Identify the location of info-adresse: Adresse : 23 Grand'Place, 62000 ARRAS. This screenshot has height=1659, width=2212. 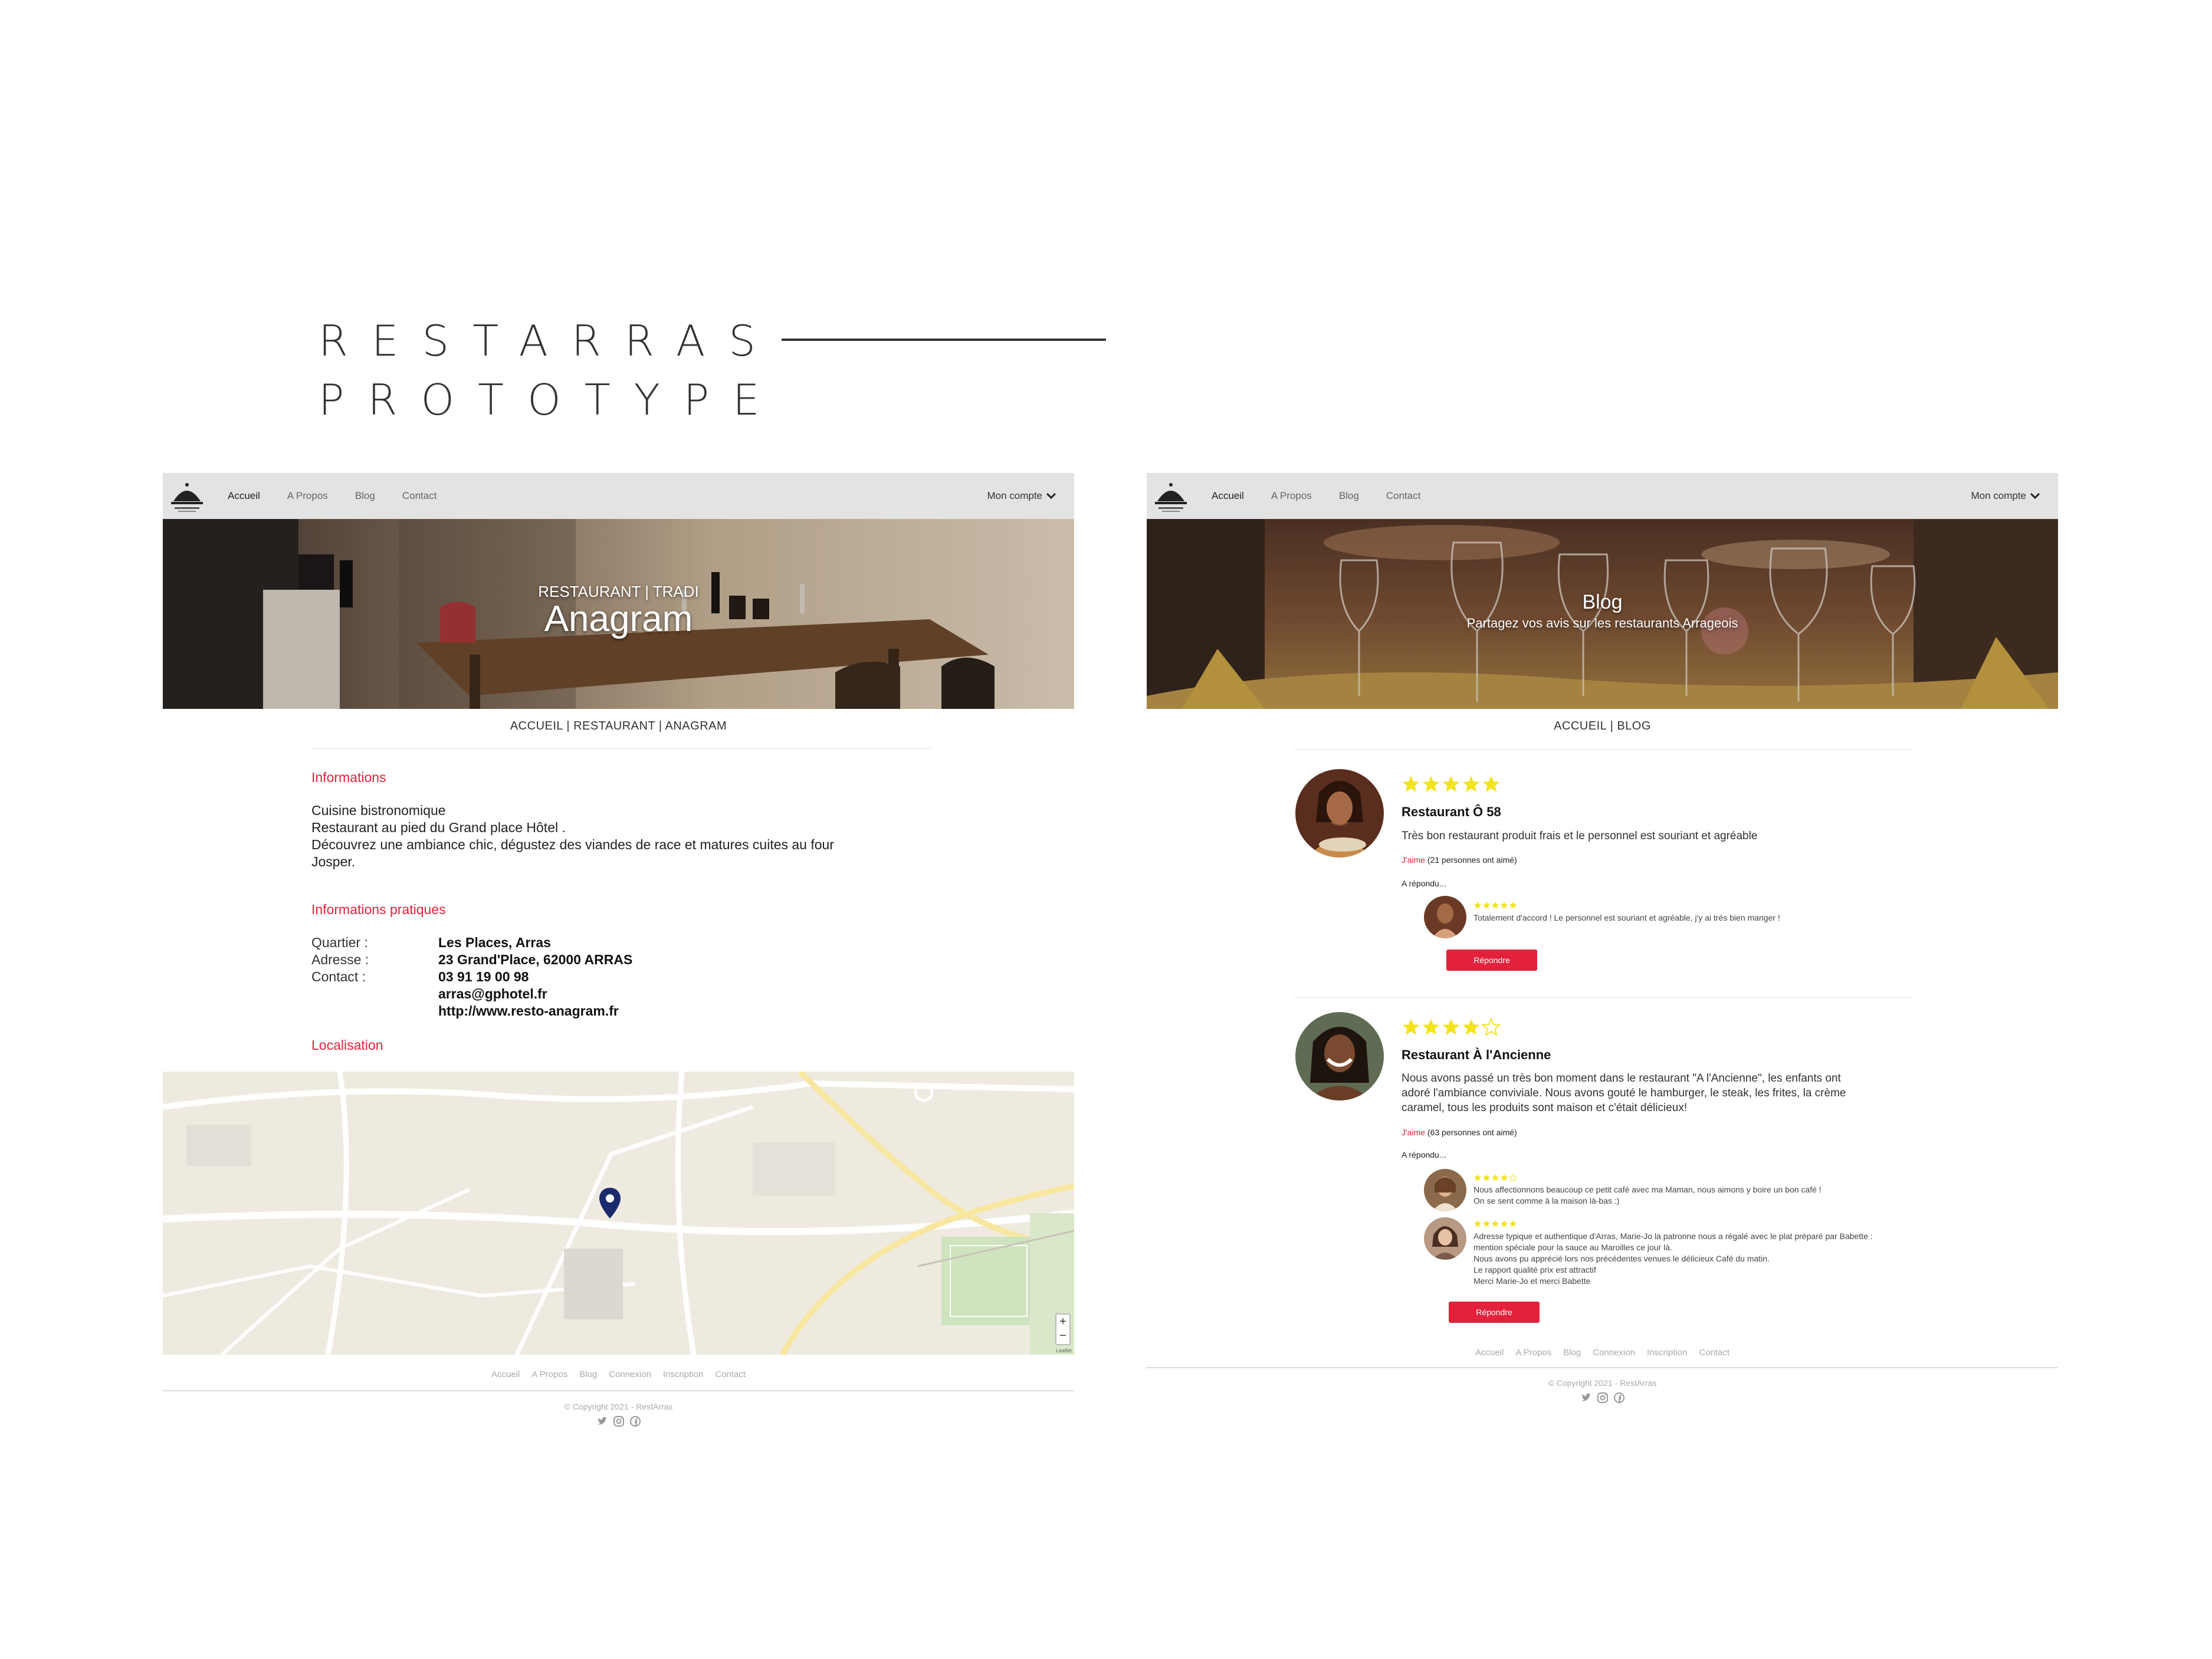
(471, 960).